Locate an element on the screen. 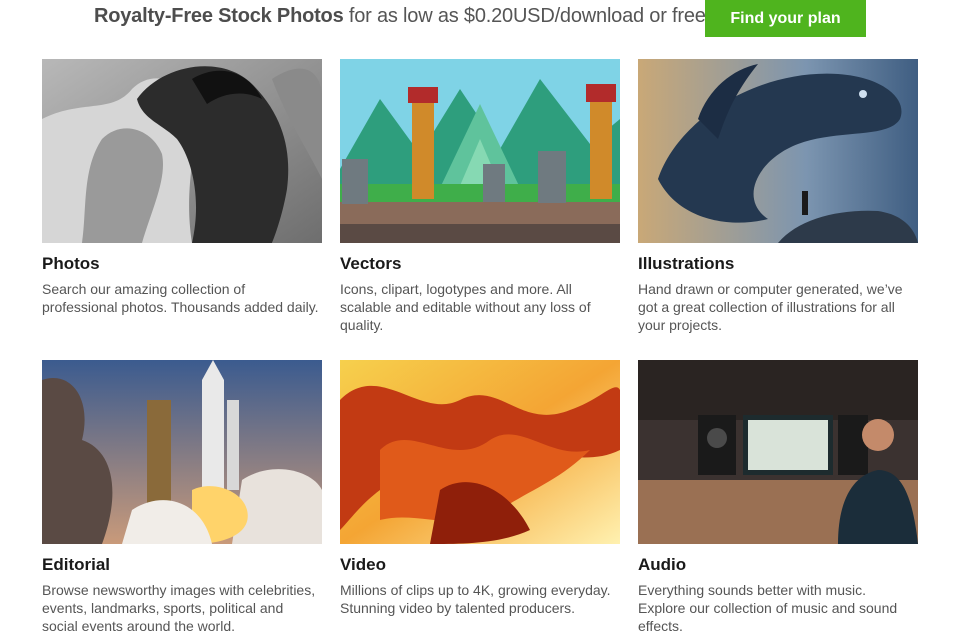 The height and width of the screenshot is (640, 960). pixel-temple-image is located at coordinates (480, 151).